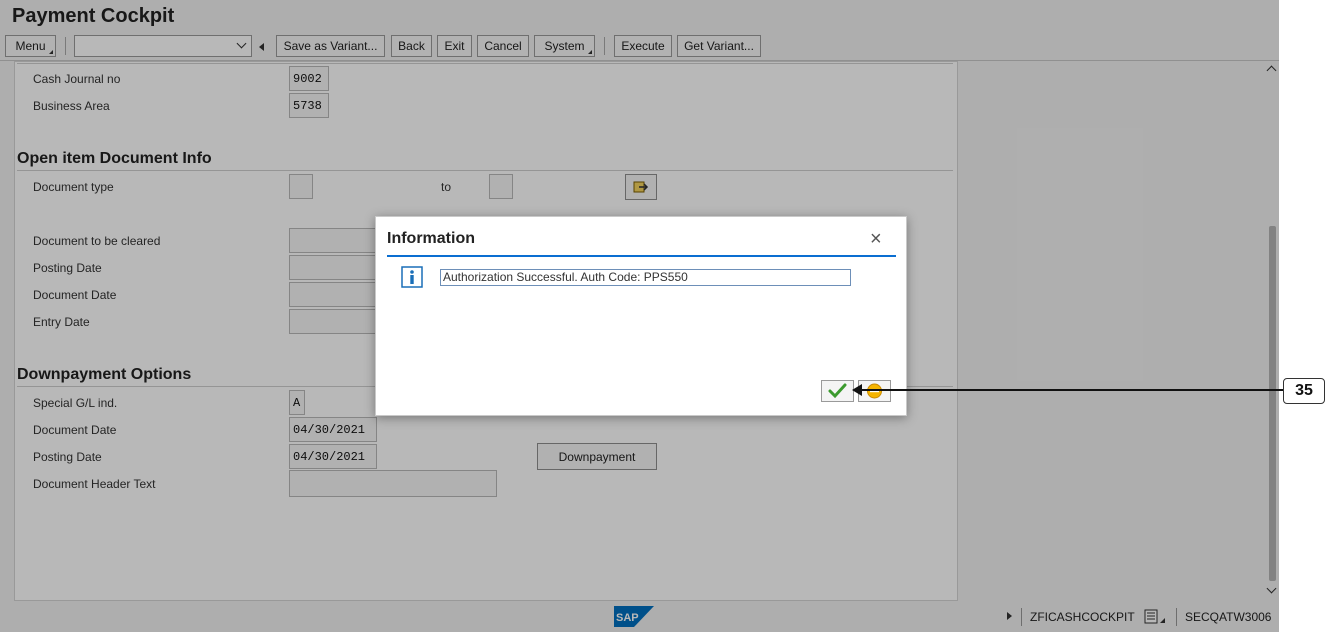 This screenshot has width=1332, height=632. What do you see at coordinates (641, 256) in the screenshot?
I see `dialog-title-divider` at bounding box center [641, 256].